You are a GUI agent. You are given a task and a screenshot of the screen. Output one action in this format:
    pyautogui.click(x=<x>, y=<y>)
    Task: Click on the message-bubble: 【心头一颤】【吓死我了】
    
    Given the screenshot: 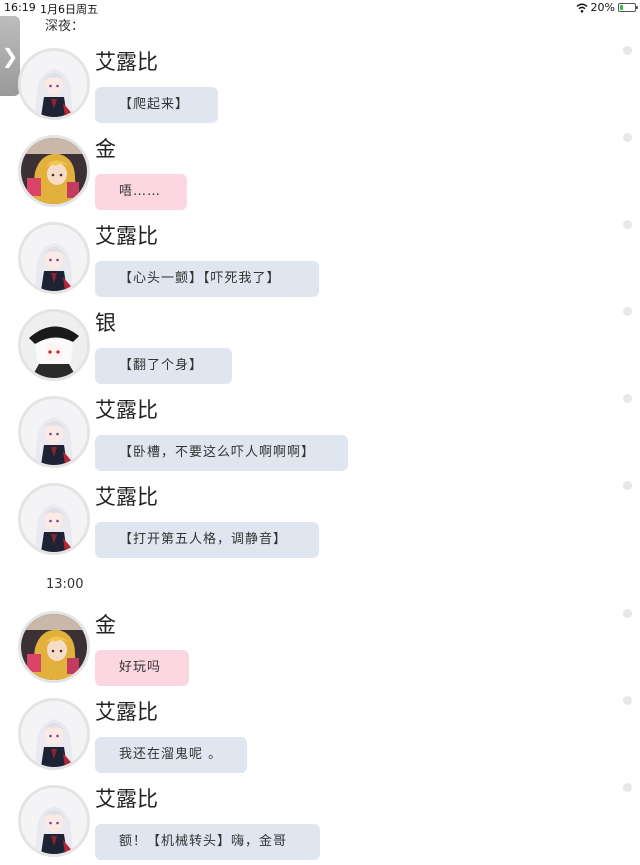 What is the action you would take?
    pyautogui.click(x=207, y=279)
    